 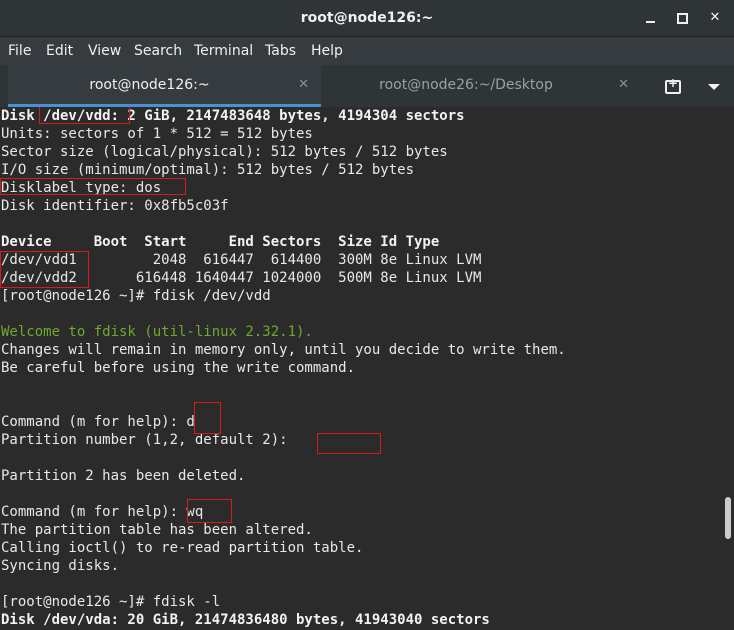 I want to click on menu-search: Search, so click(x=158, y=51).